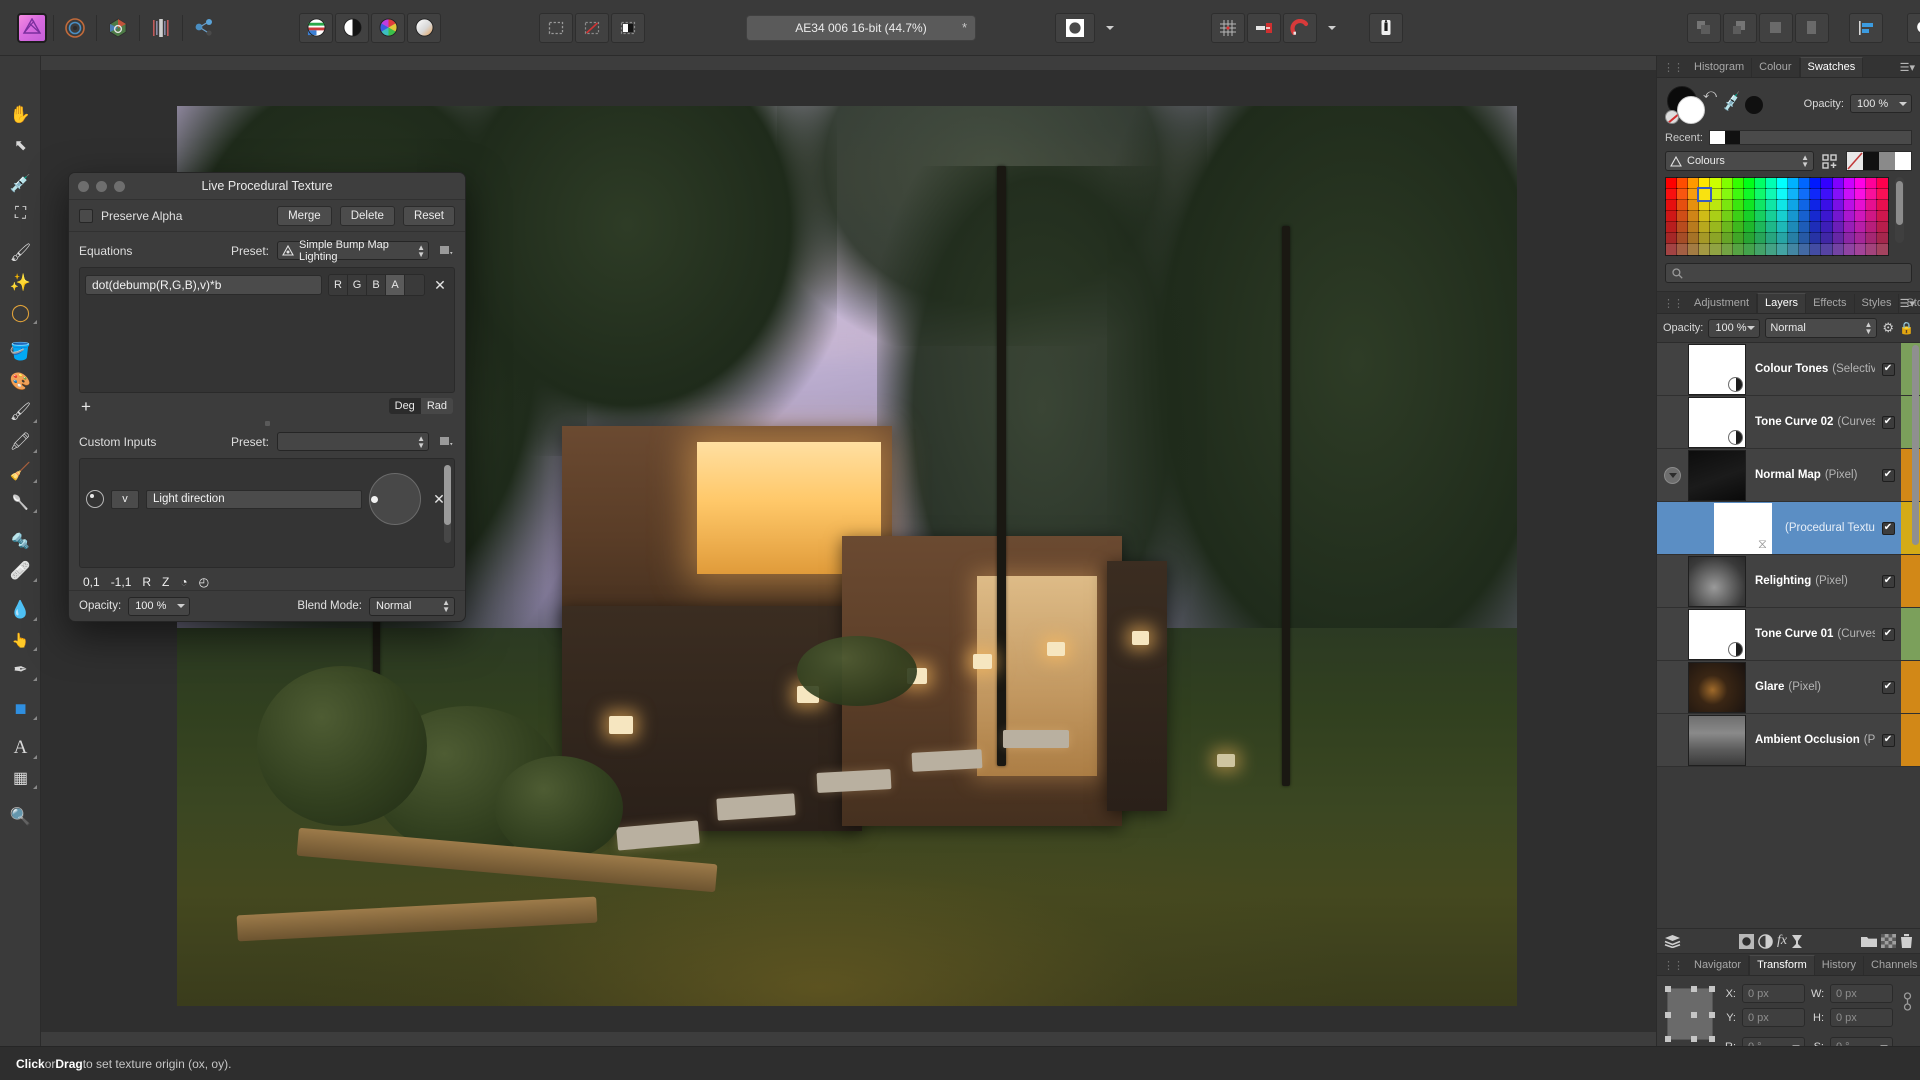  I want to click on mesh-warp-tool: ▦, so click(20, 778).